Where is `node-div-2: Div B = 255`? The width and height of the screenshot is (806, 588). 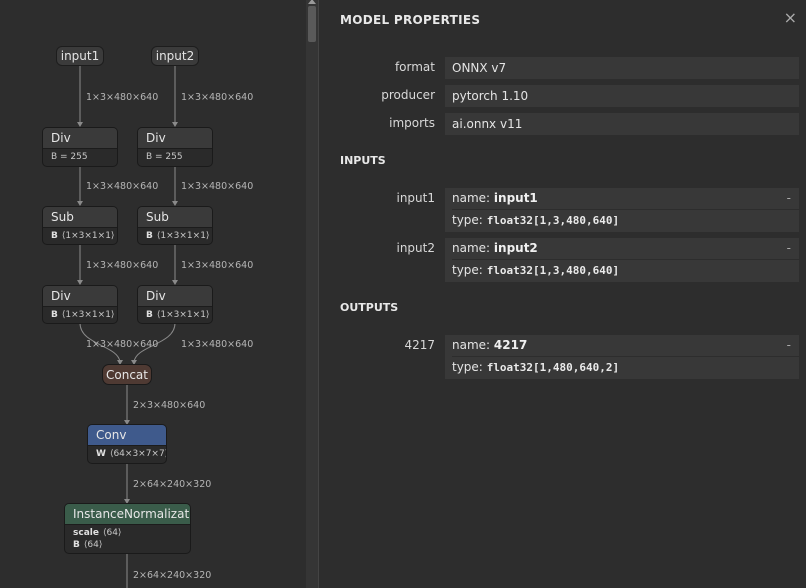 node-div-2: Div B = 255 is located at coordinates (175, 147).